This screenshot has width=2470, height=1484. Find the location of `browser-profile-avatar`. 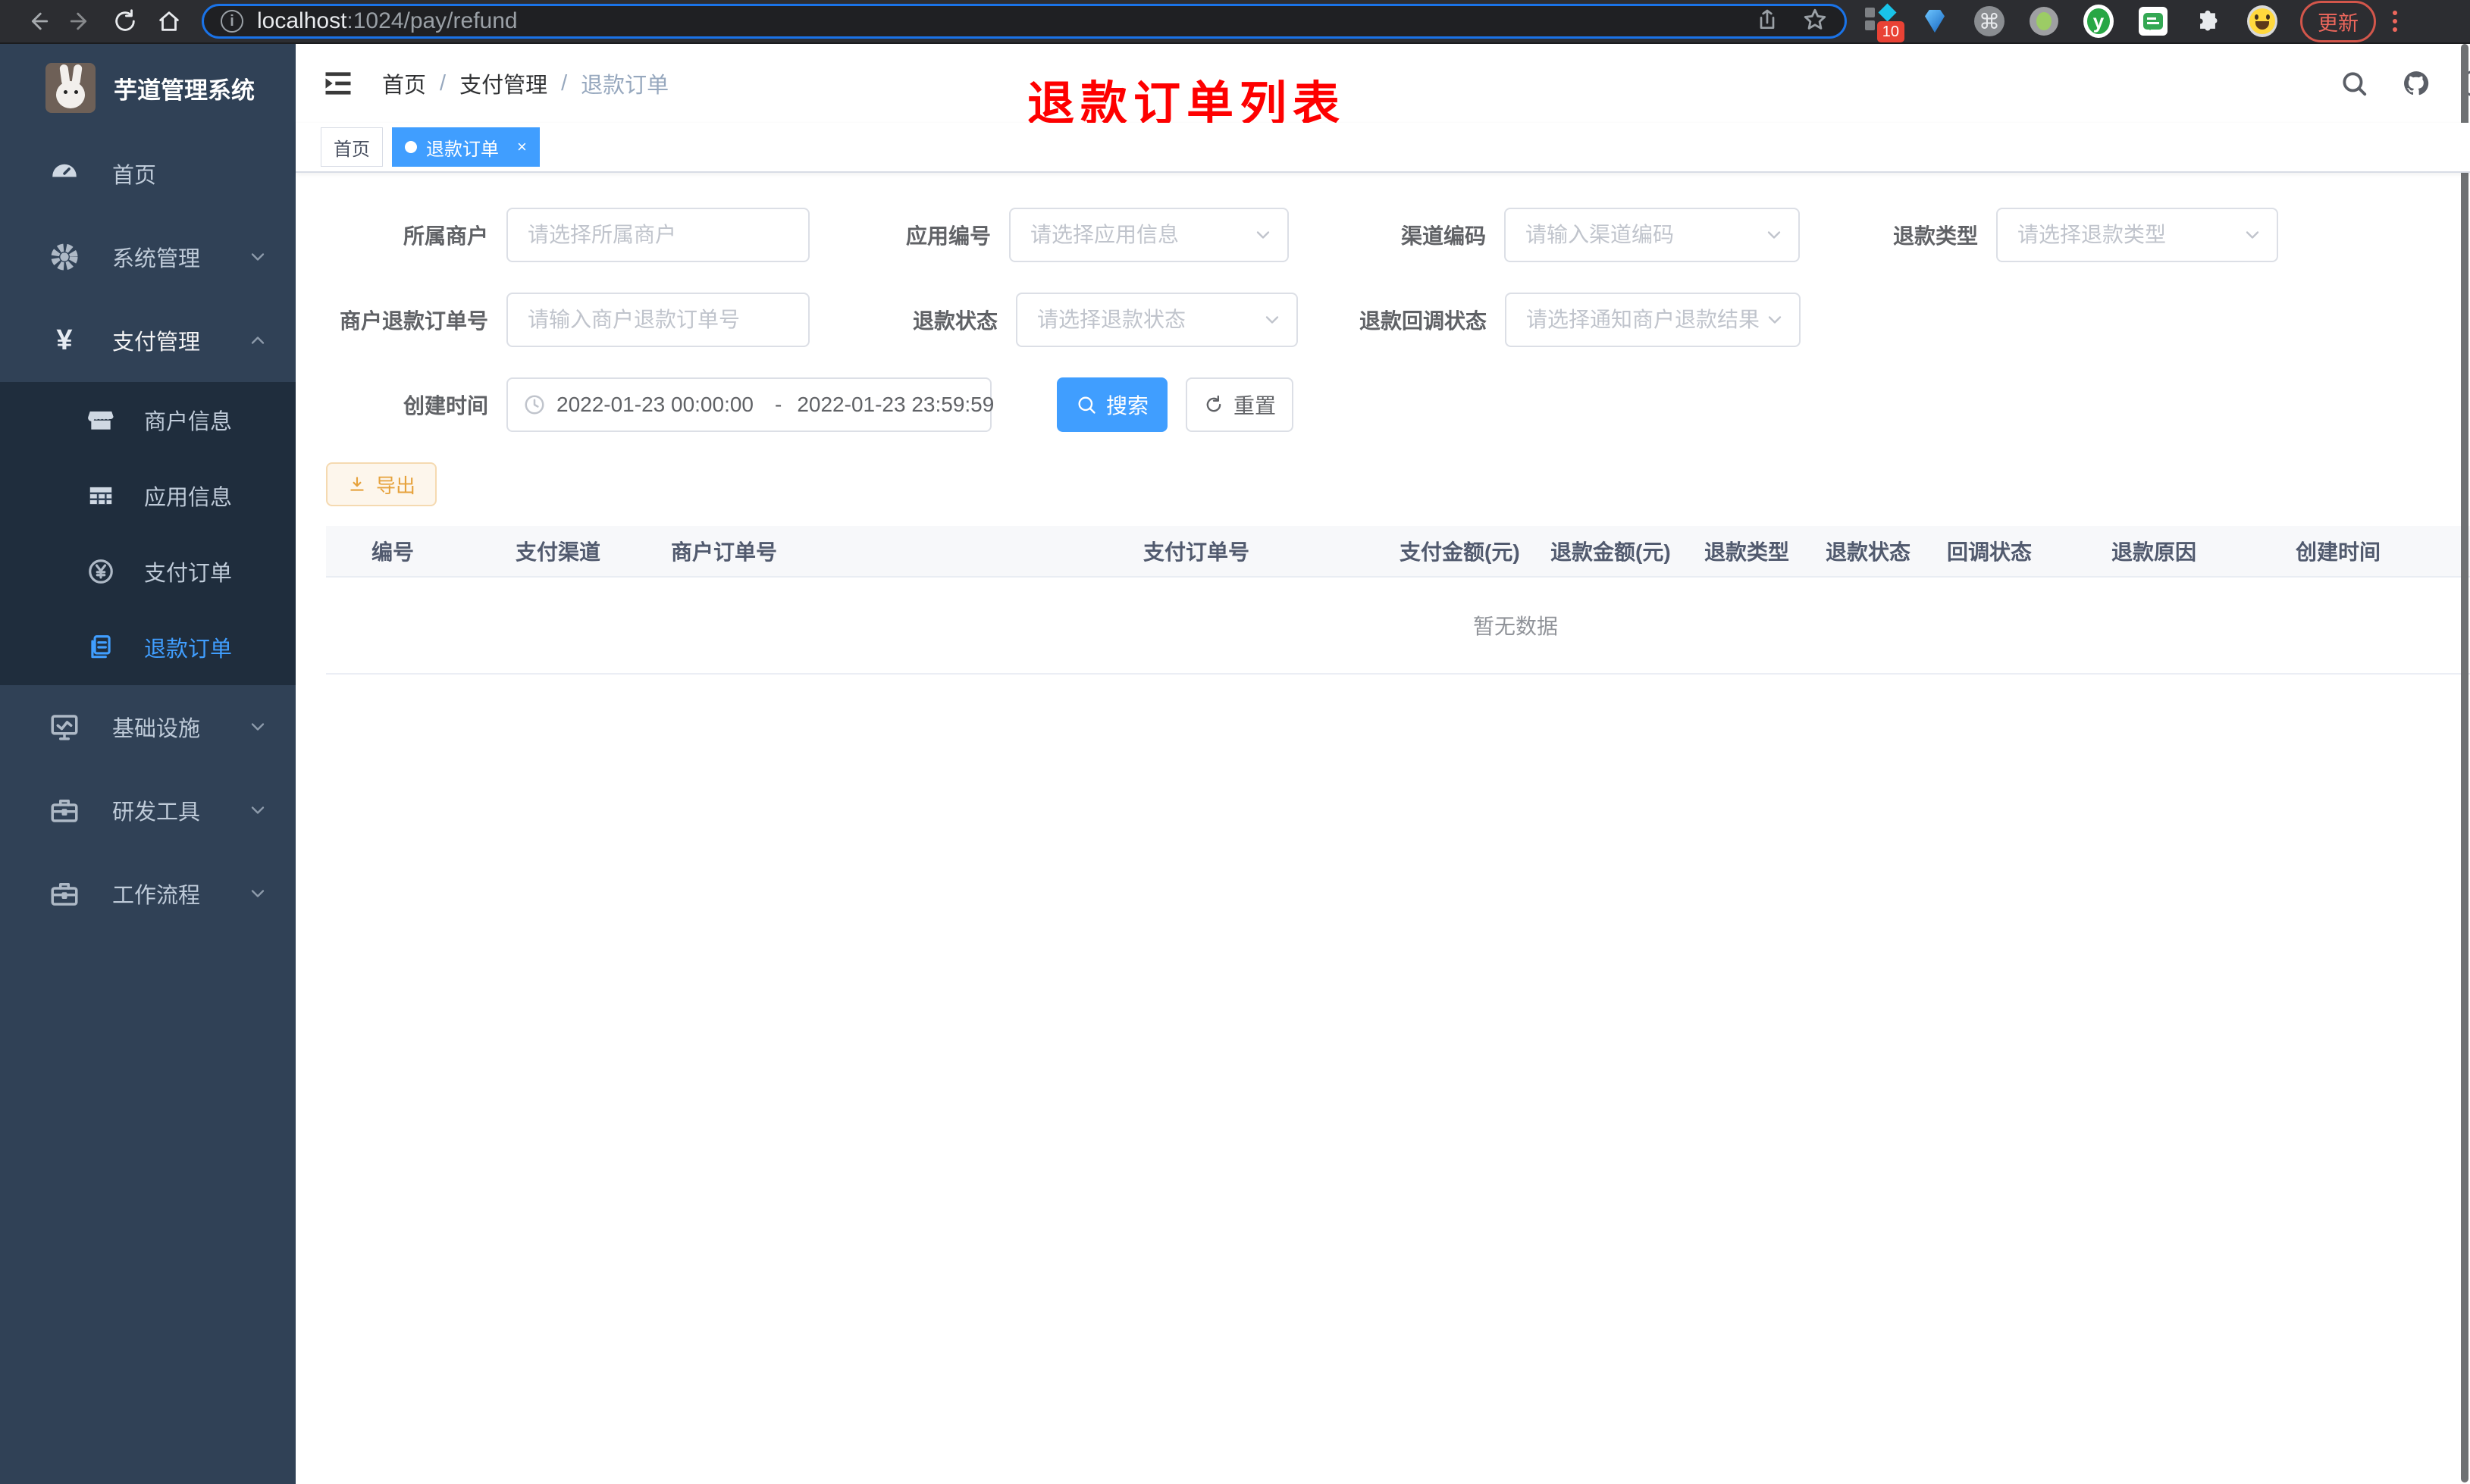

browser-profile-avatar is located at coordinates (2262, 21).